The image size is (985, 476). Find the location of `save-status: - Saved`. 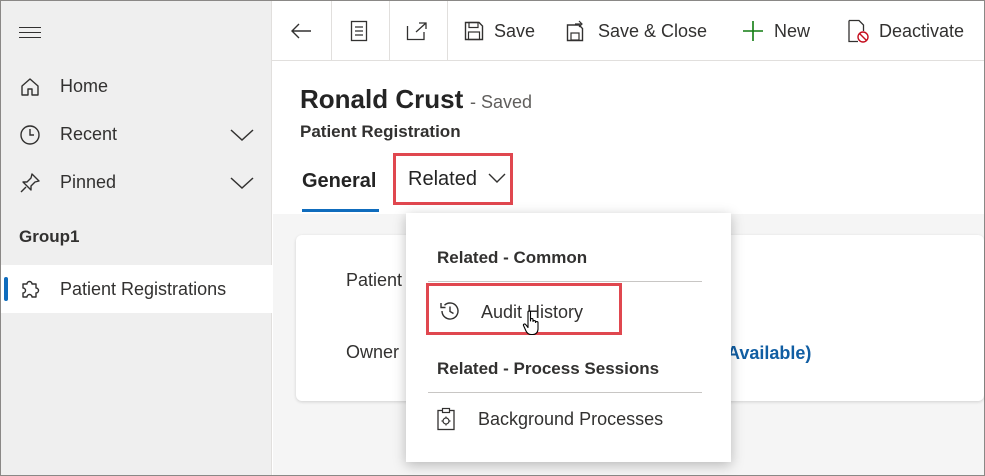

save-status: - Saved is located at coordinates (501, 102).